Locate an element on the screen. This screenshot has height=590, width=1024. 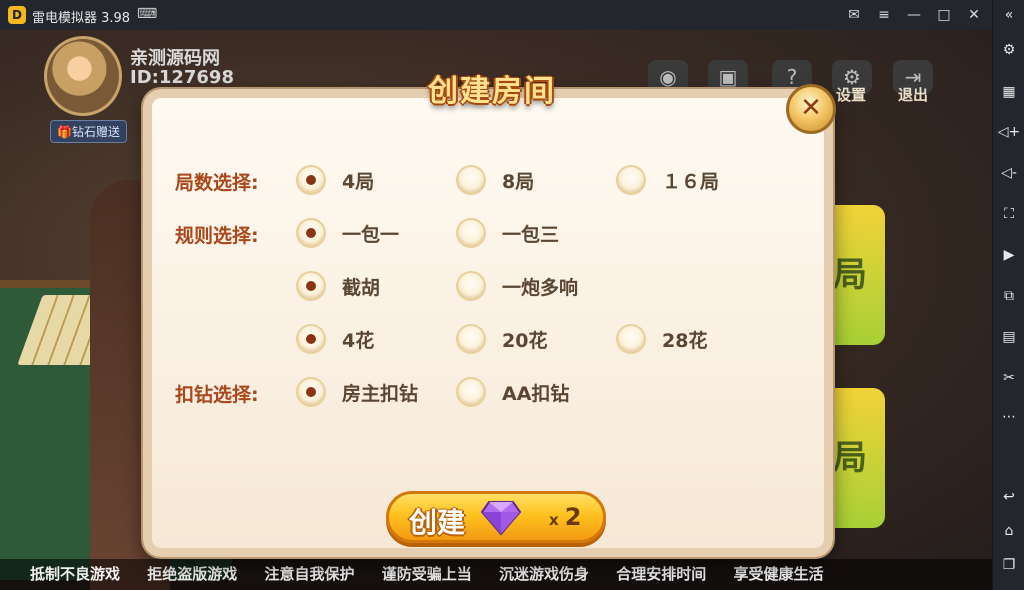
app-logo-icon: D is located at coordinates (17, 15).